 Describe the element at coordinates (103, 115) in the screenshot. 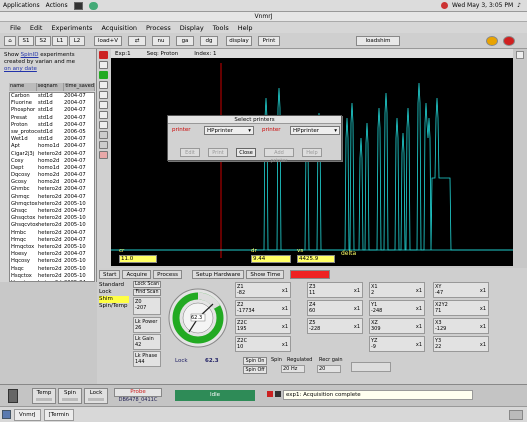

I see `expand-icon` at that location.